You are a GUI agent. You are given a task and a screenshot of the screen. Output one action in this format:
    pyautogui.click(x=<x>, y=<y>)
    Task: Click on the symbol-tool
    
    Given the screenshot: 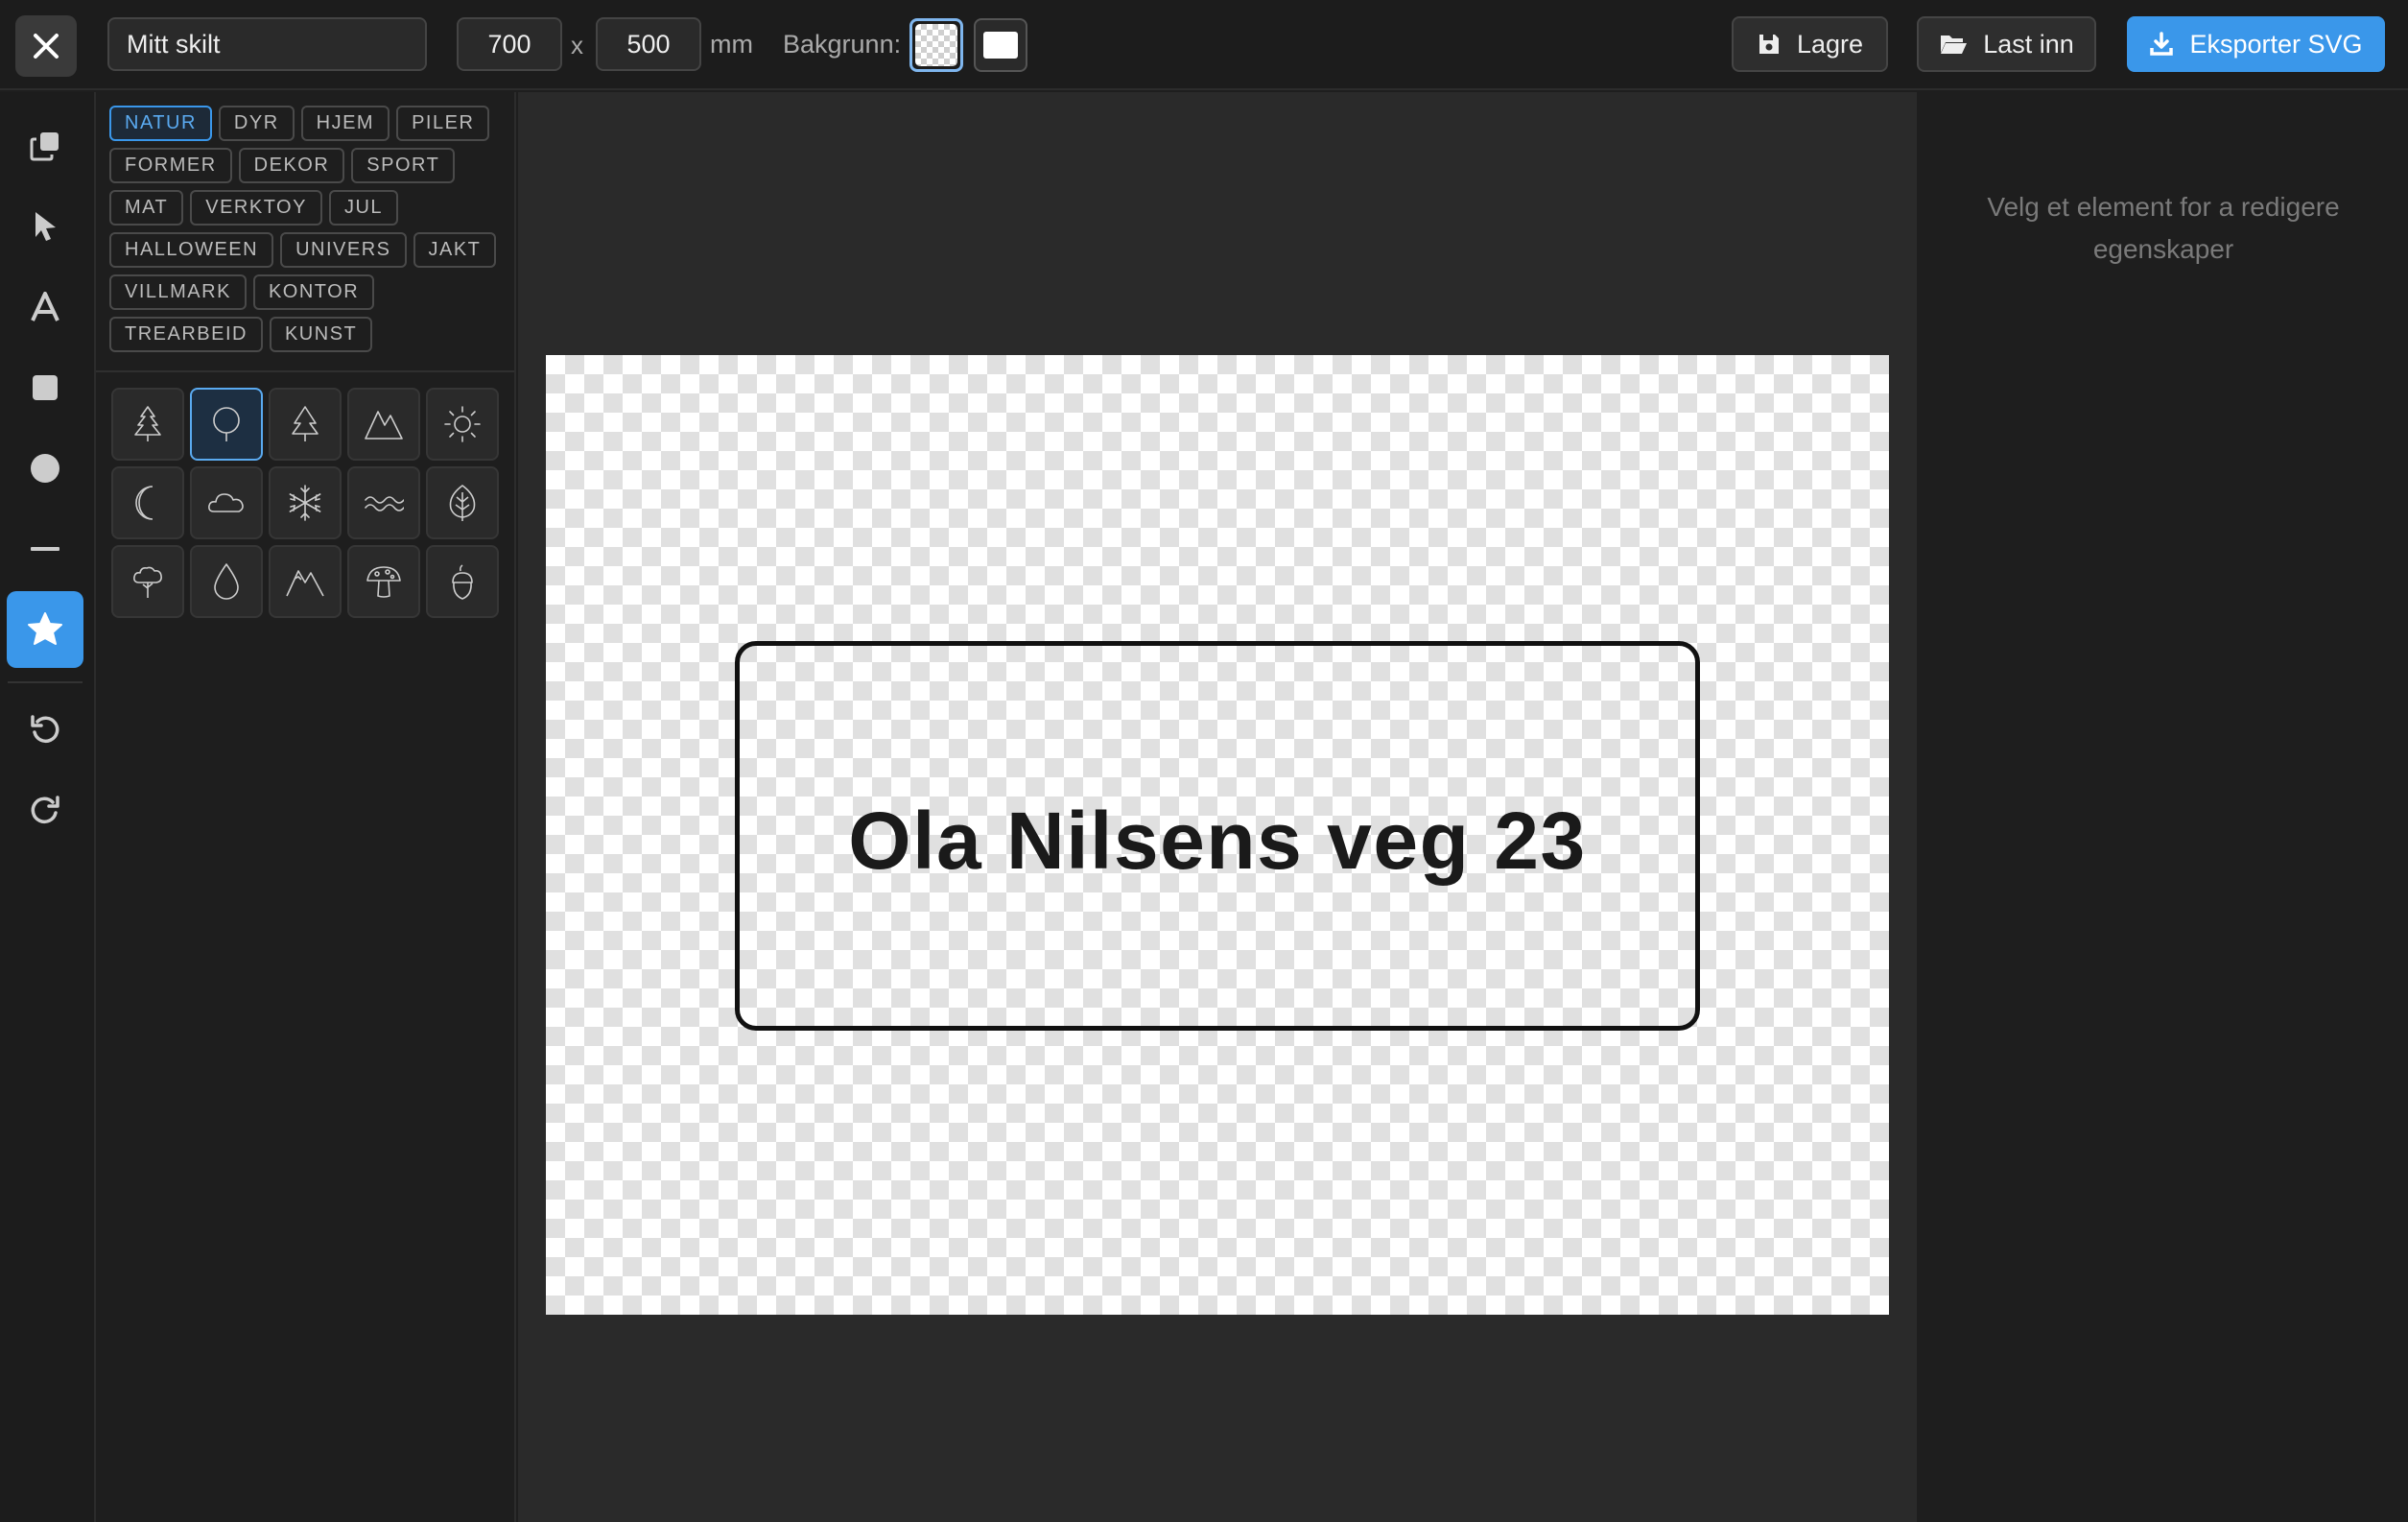 What is the action you would take?
    pyautogui.click(x=45, y=629)
    